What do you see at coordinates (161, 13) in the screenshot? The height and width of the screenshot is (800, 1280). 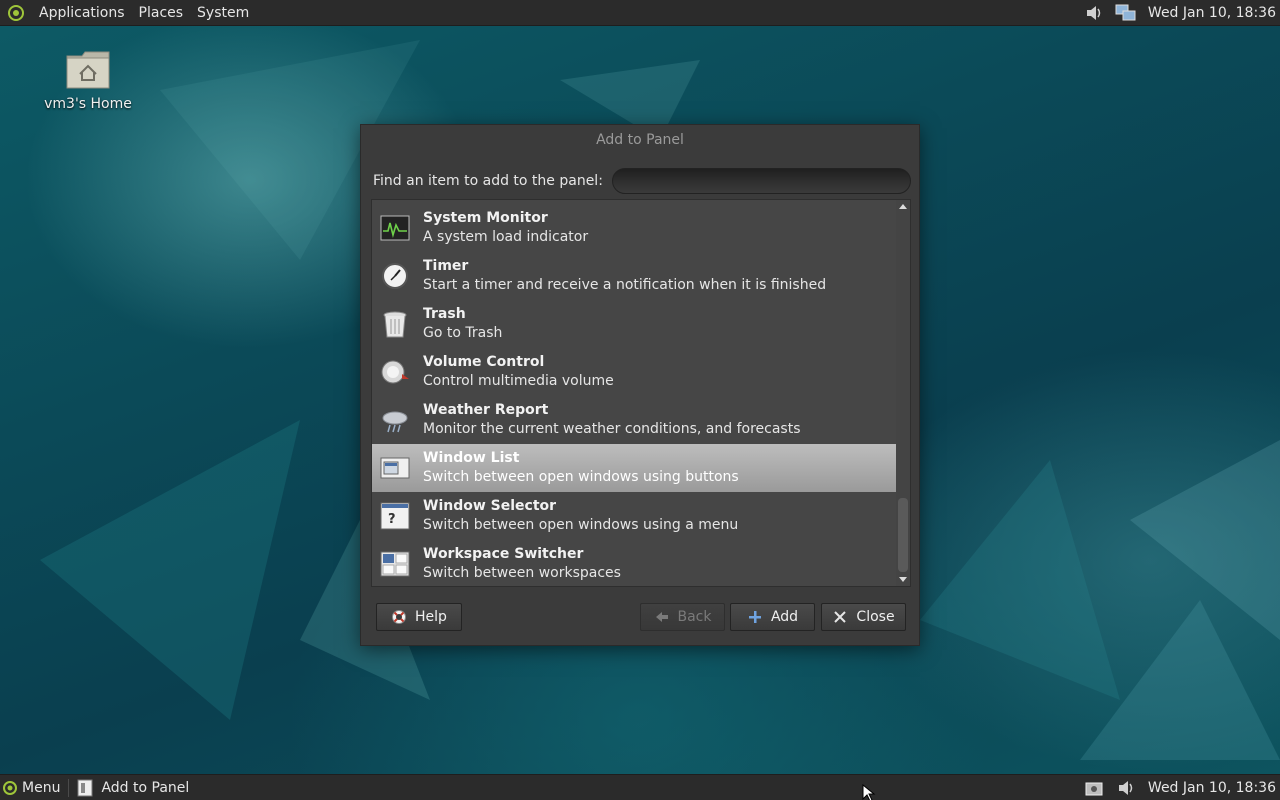 I see `places-menu: Places` at bounding box center [161, 13].